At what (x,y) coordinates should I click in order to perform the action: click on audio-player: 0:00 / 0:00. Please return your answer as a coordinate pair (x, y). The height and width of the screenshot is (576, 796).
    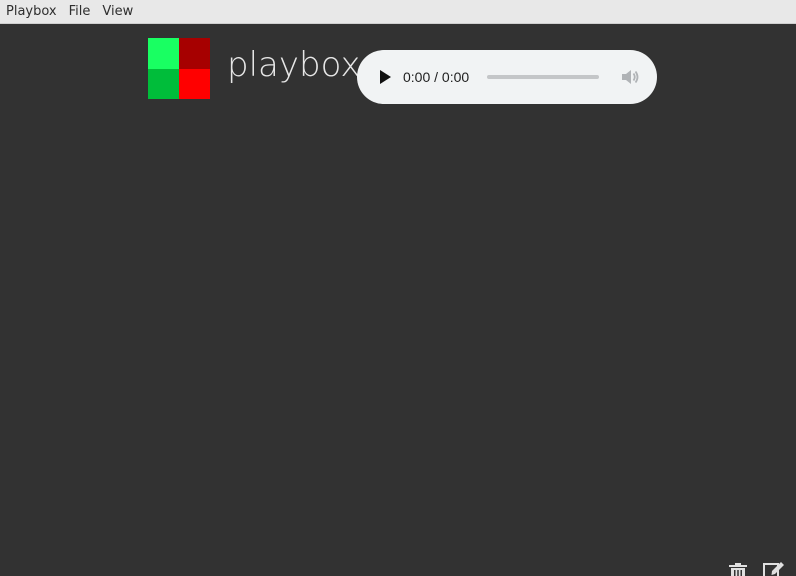
    Looking at the image, I should click on (507, 77).